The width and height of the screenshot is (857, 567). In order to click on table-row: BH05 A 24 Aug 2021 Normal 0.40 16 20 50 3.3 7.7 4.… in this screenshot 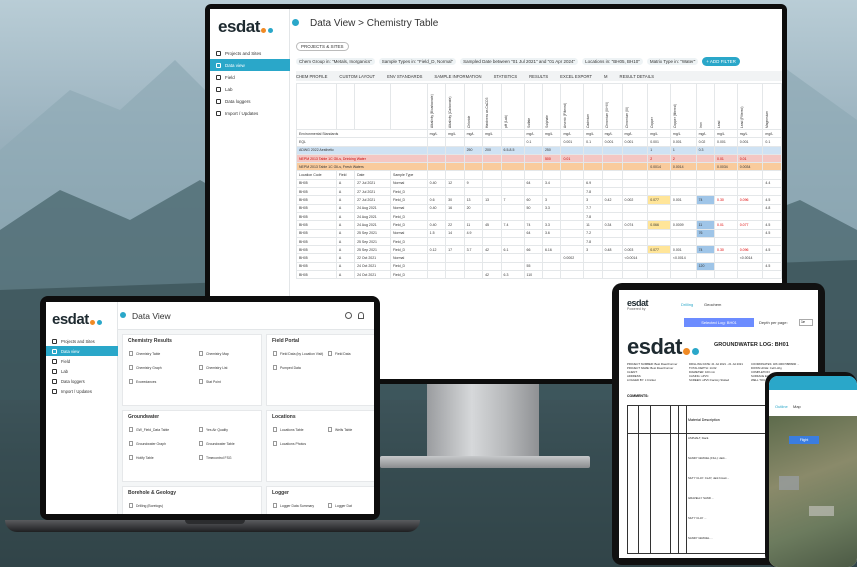, I will do `click(539, 208)`.